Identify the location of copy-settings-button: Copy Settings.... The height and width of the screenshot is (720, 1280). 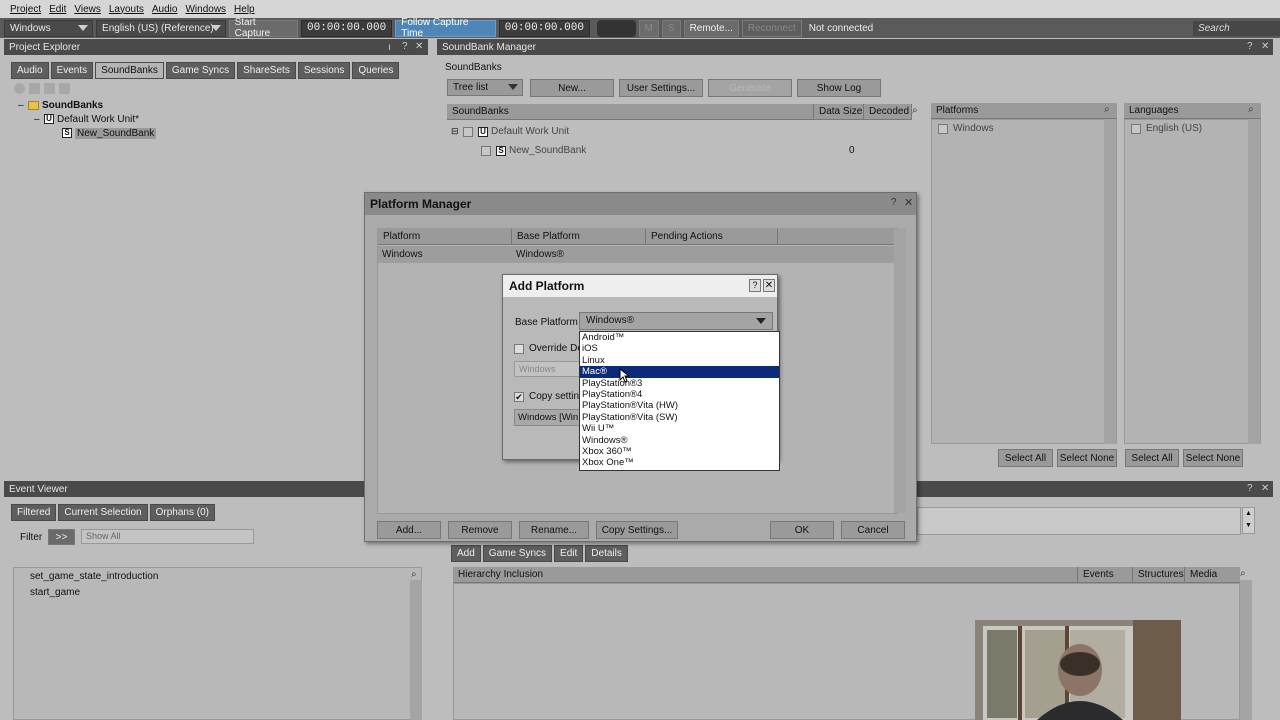
(637, 530).